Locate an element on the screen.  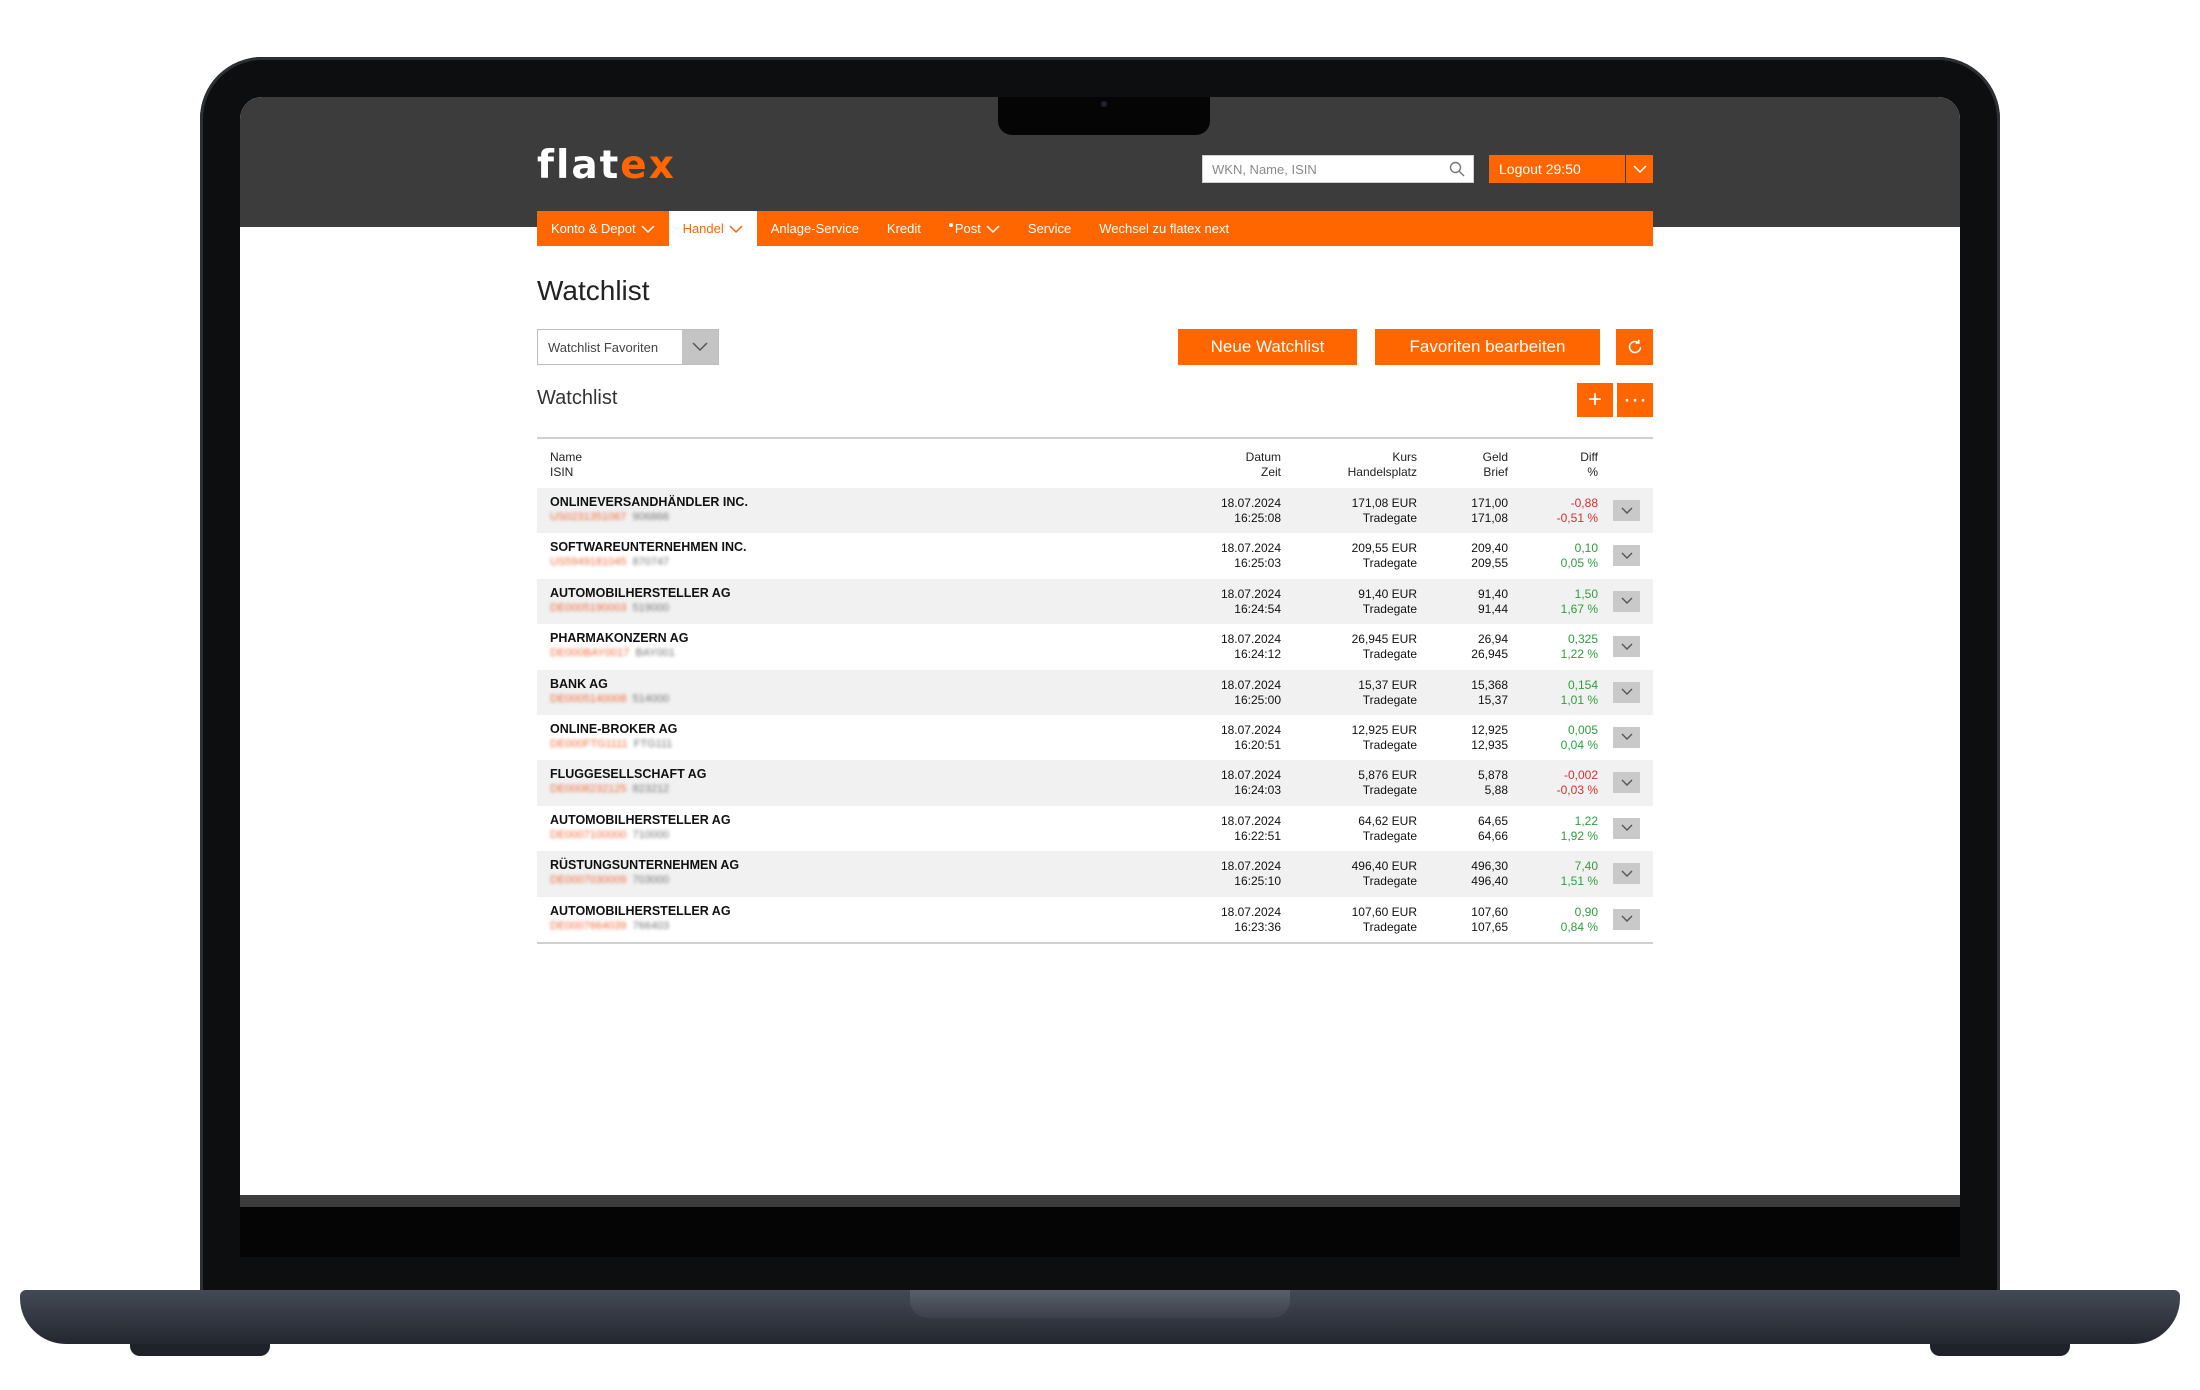
security-name: FLUGGESELLSCHAFT AG is located at coordinates (628, 774).